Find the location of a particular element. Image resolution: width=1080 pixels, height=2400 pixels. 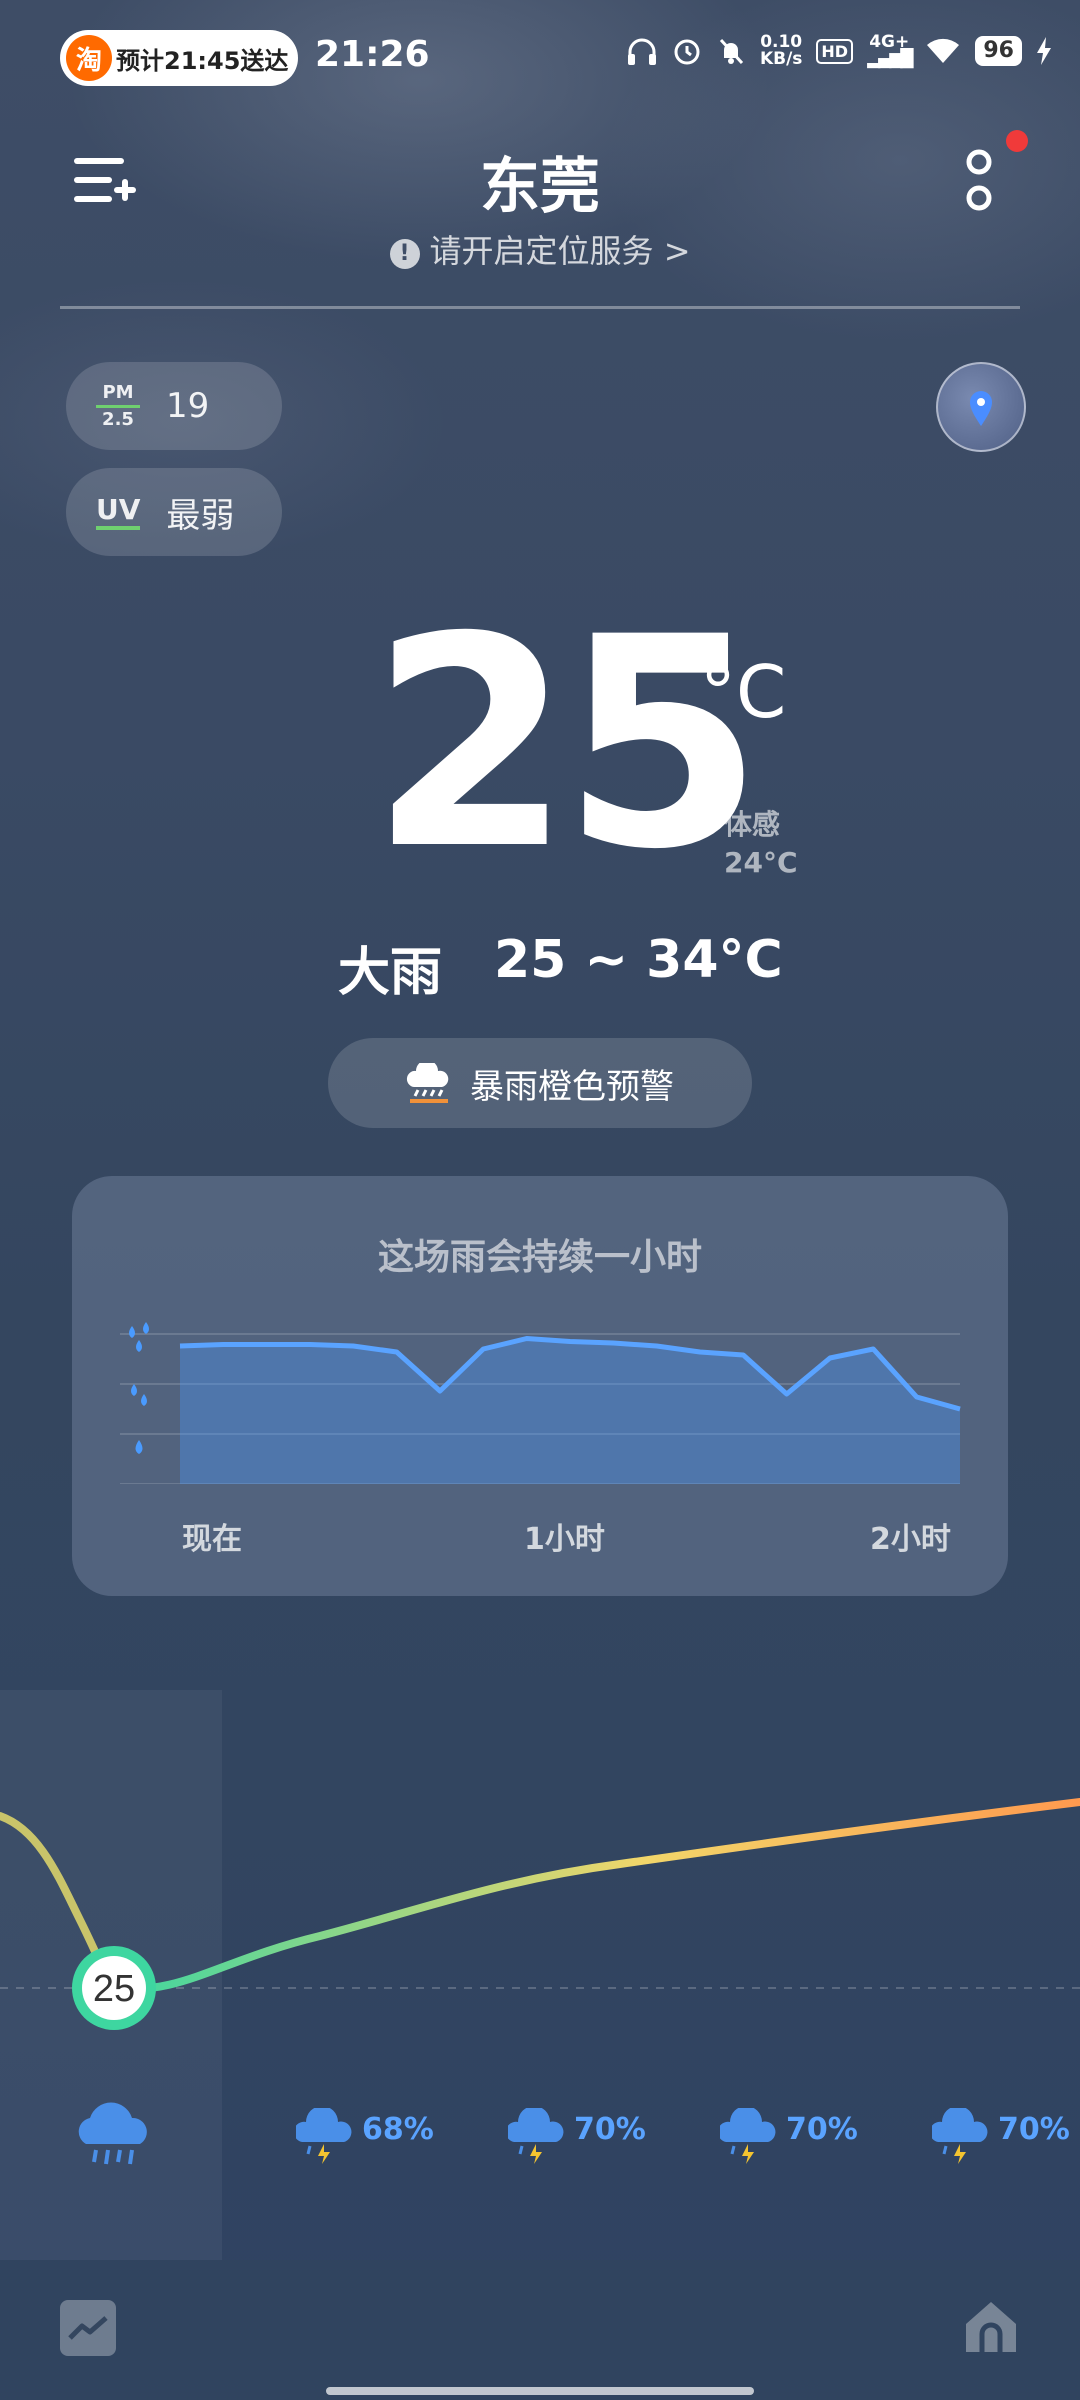

map-pin-icon is located at coordinates (981, 408).